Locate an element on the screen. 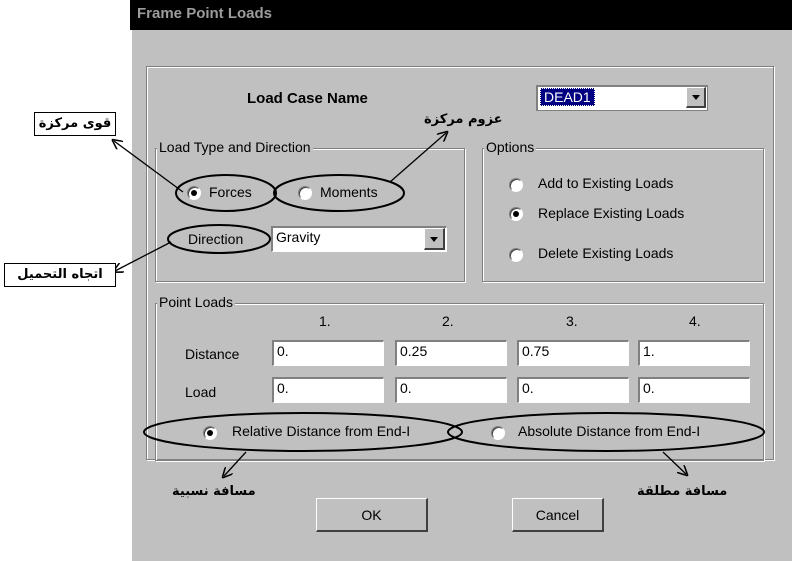 The height and width of the screenshot is (561, 792). absolute-annotation: مسافة مطلقة is located at coordinates (682, 491).